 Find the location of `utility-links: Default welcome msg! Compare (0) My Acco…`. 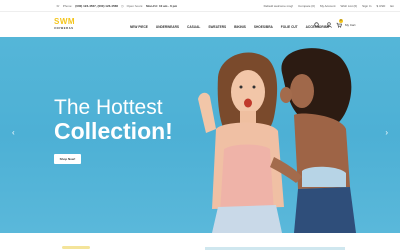

utility-links: Default welcome msg! Compare (0) My Acco… is located at coordinates (329, 6).